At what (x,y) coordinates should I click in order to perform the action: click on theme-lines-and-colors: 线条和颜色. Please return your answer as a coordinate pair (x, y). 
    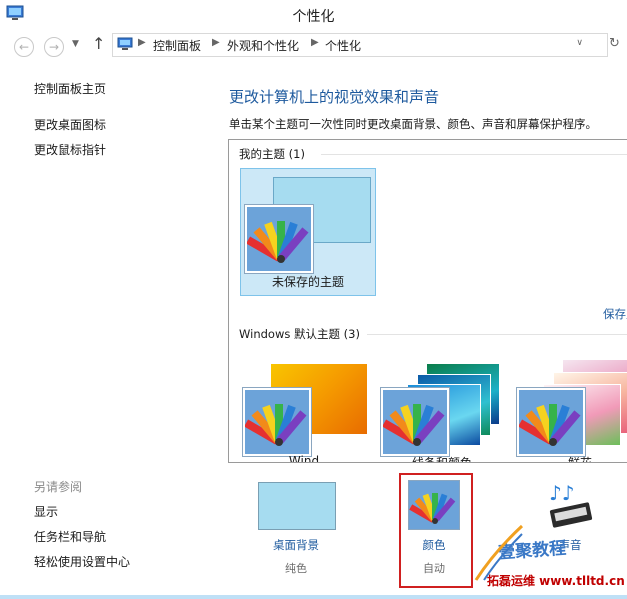
    Looking at the image, I should click on (442, 410).